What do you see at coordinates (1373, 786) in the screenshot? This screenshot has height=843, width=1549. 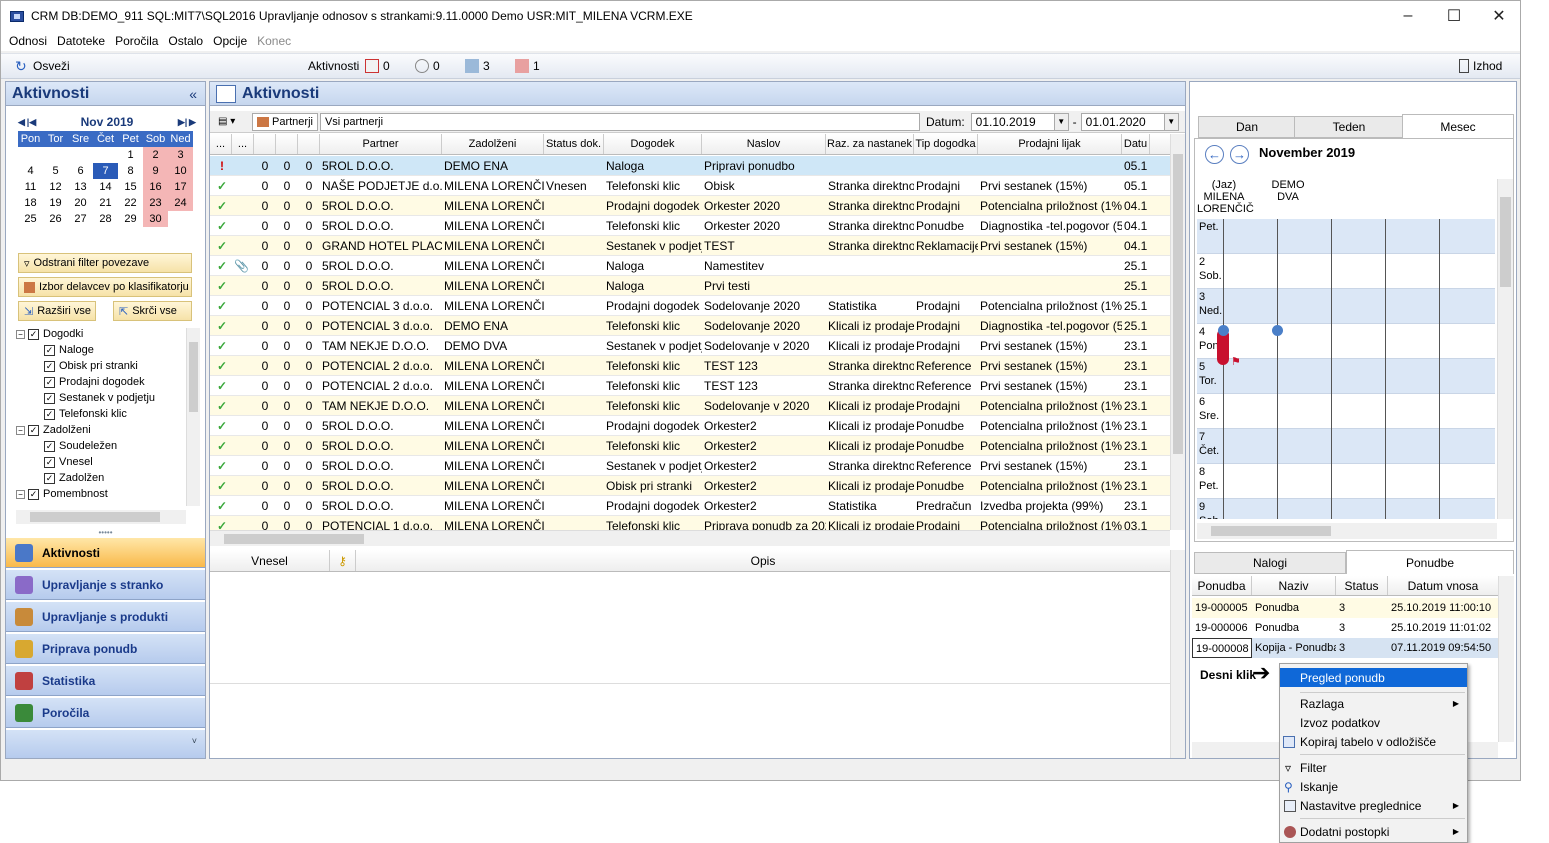 I see `menu-iskanje: ⚲ Iskanje` at bounding box center [1373, 786].